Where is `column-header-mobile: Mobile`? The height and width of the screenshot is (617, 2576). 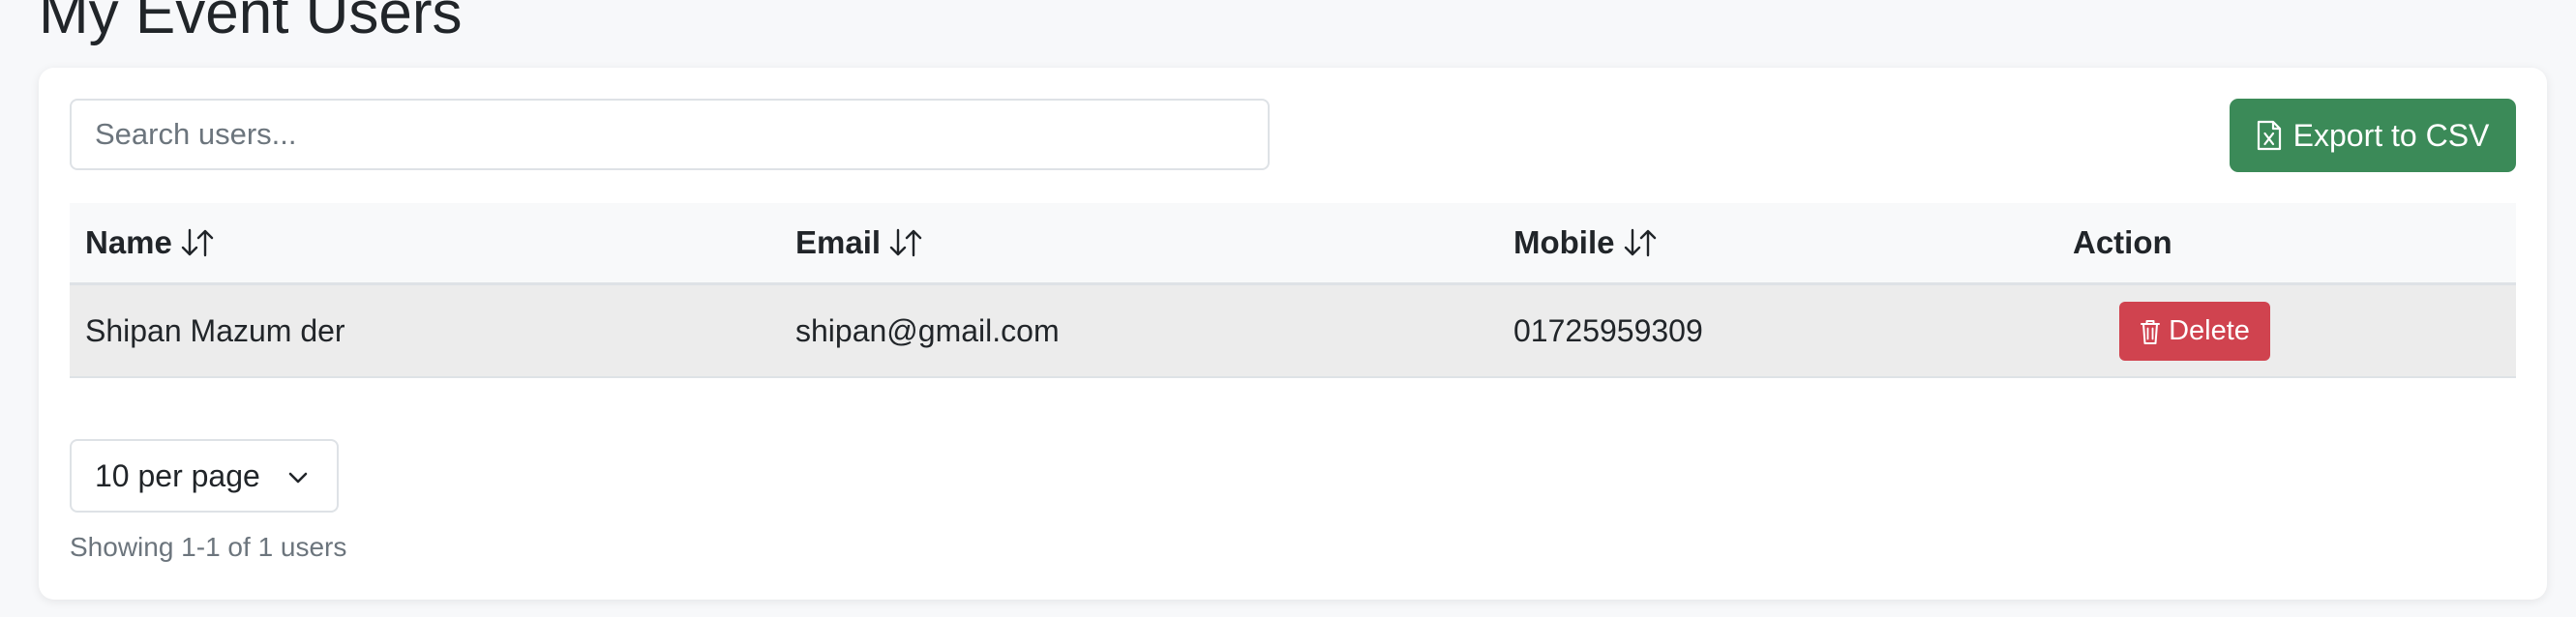 column-header-mobile: Mobile is located at coordinates (1585, 242).